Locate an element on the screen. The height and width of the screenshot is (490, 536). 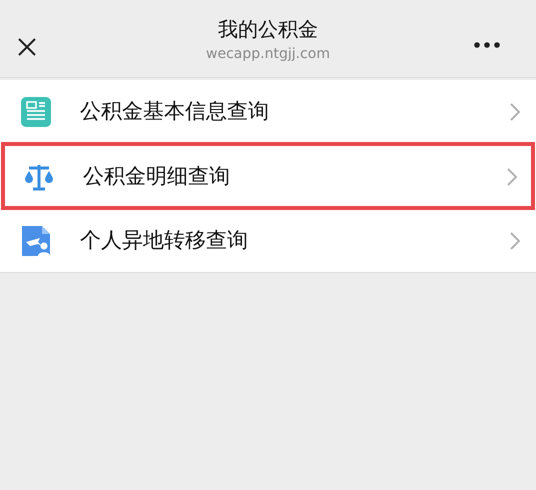
item-label: 公积金明细查询 is located at coordinates (157, 176).